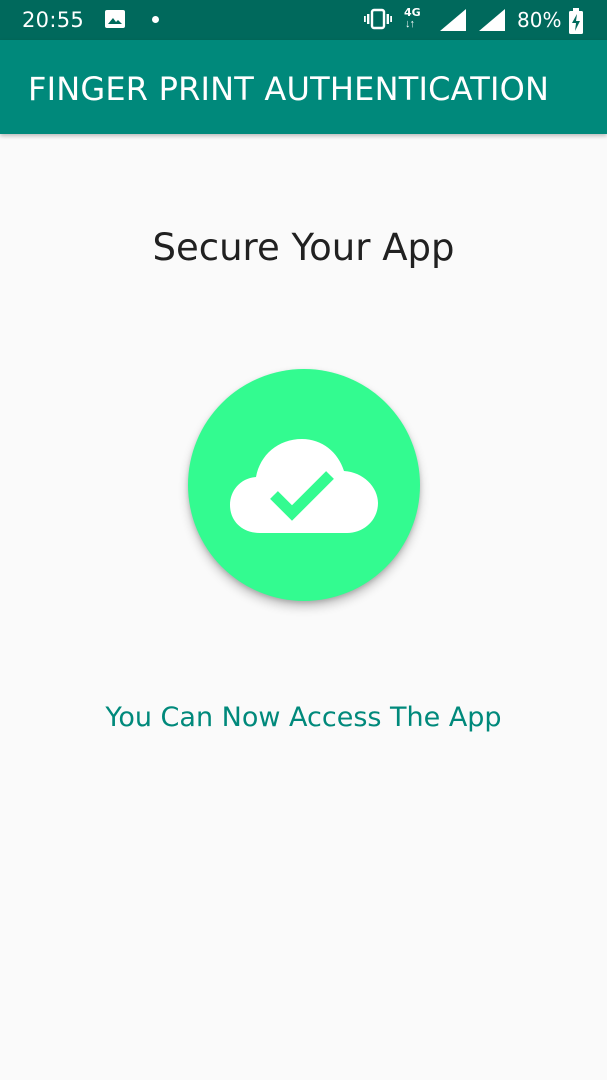 The width and height of the screenshot is (607, 1080). I want to click on cloud-check-icon, so click(304, 486).